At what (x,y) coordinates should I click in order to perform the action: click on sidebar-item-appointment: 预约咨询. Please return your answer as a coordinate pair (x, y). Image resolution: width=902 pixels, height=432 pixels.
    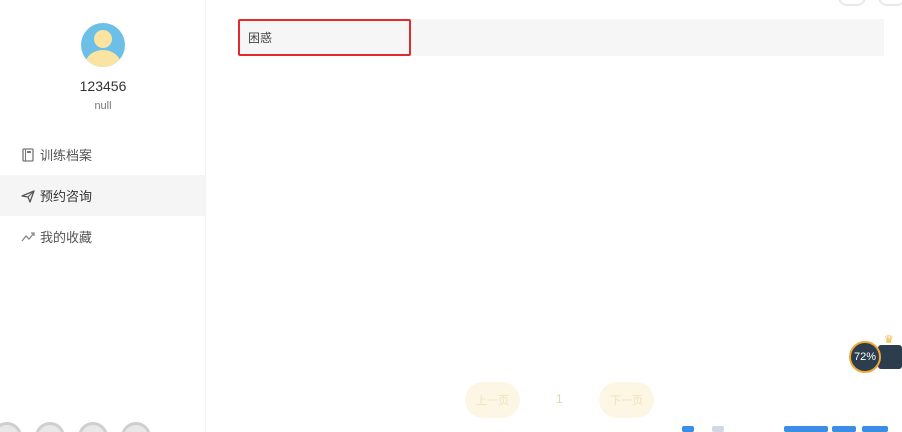
    Looking at the image, I should click on (103, 195).